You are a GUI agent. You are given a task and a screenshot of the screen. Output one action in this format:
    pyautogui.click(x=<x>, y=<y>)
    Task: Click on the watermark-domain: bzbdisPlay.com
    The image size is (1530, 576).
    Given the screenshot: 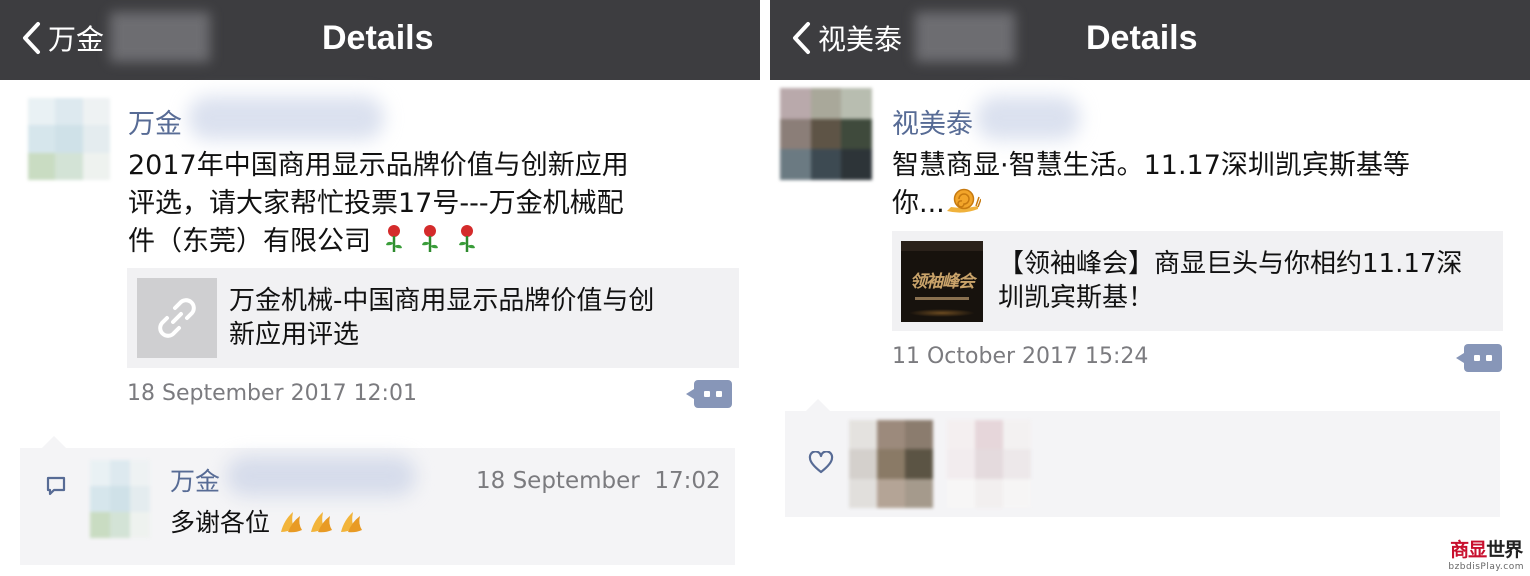 What is the action you would take?
    pyautogui.click(x=1486, y=567)
    